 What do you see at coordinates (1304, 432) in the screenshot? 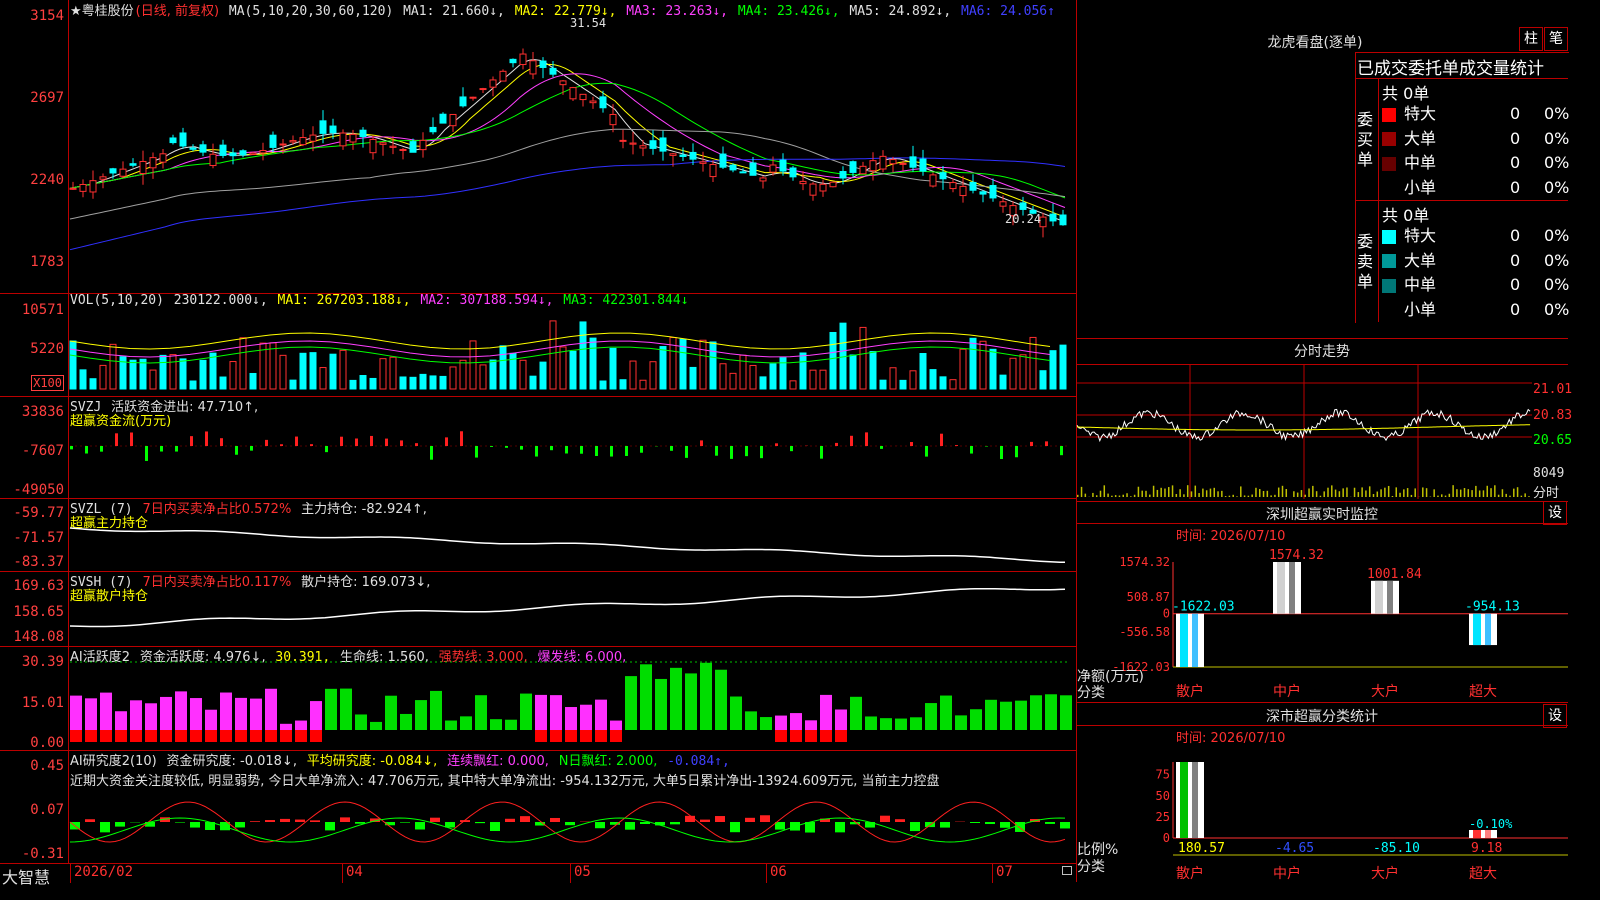
I see `intraday-chart` at bounding box center [1304, 432].